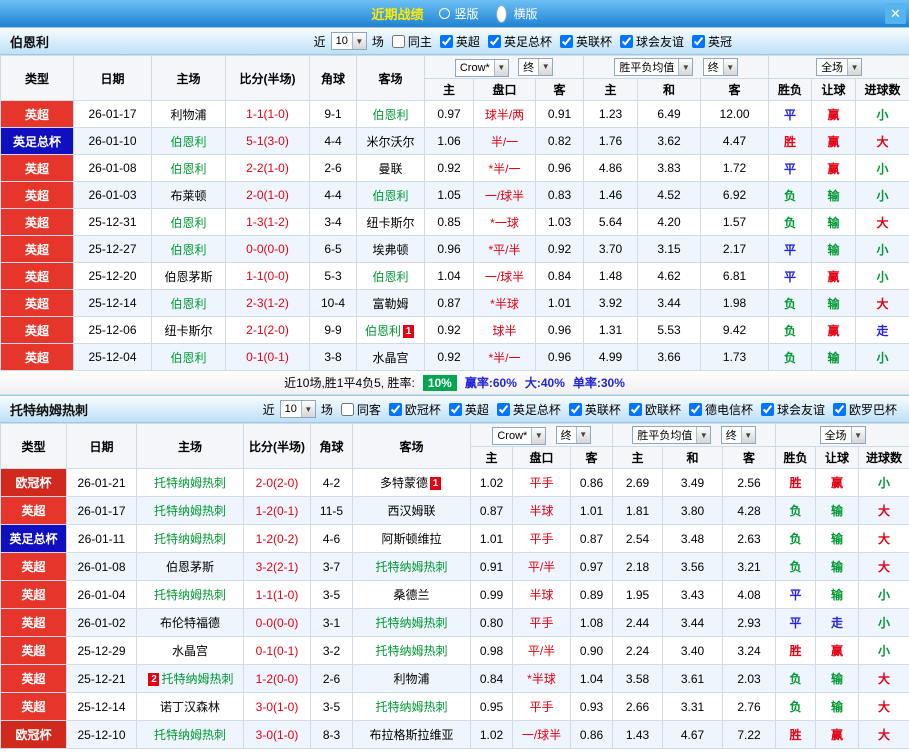  I want to click on home-team-cell: 利物浦, so click(188, 114).